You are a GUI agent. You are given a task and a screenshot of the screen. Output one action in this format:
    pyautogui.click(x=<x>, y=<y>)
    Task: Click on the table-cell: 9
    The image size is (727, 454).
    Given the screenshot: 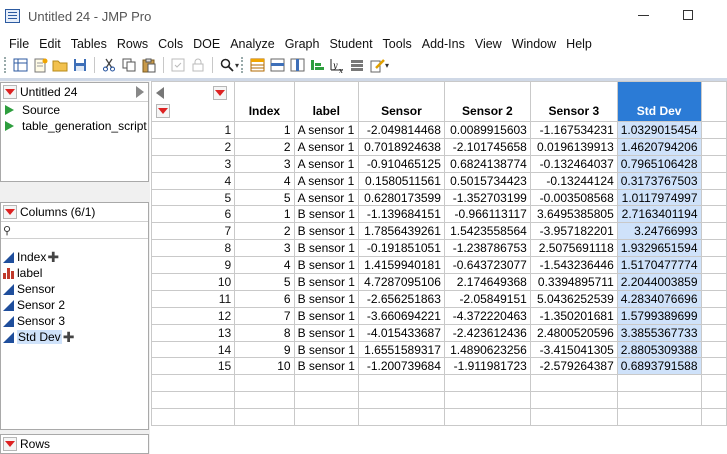 What is the action you would take?
    pyautogui.click(x=264, y=349)
    